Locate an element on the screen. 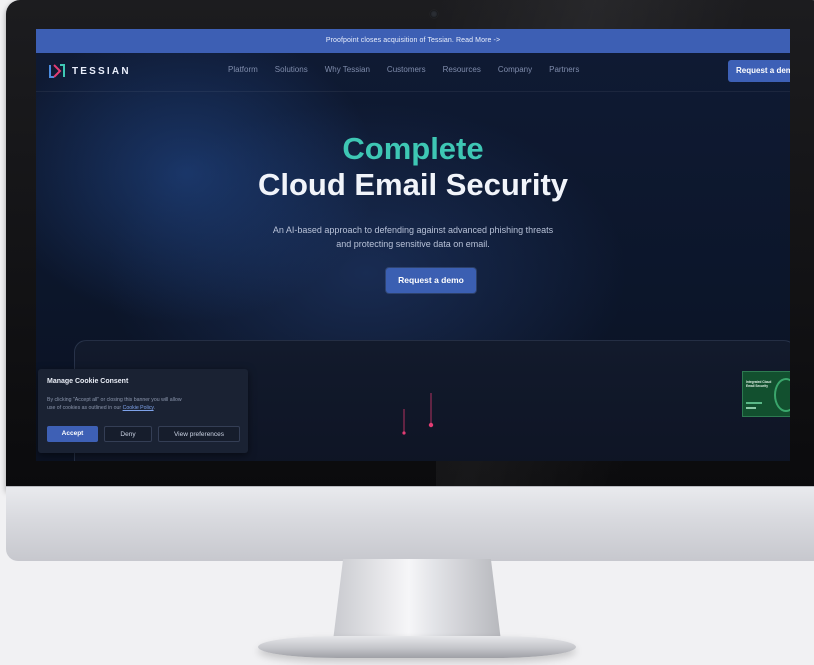  nav-item-resources: Resources is located at coordinates (462, 69).